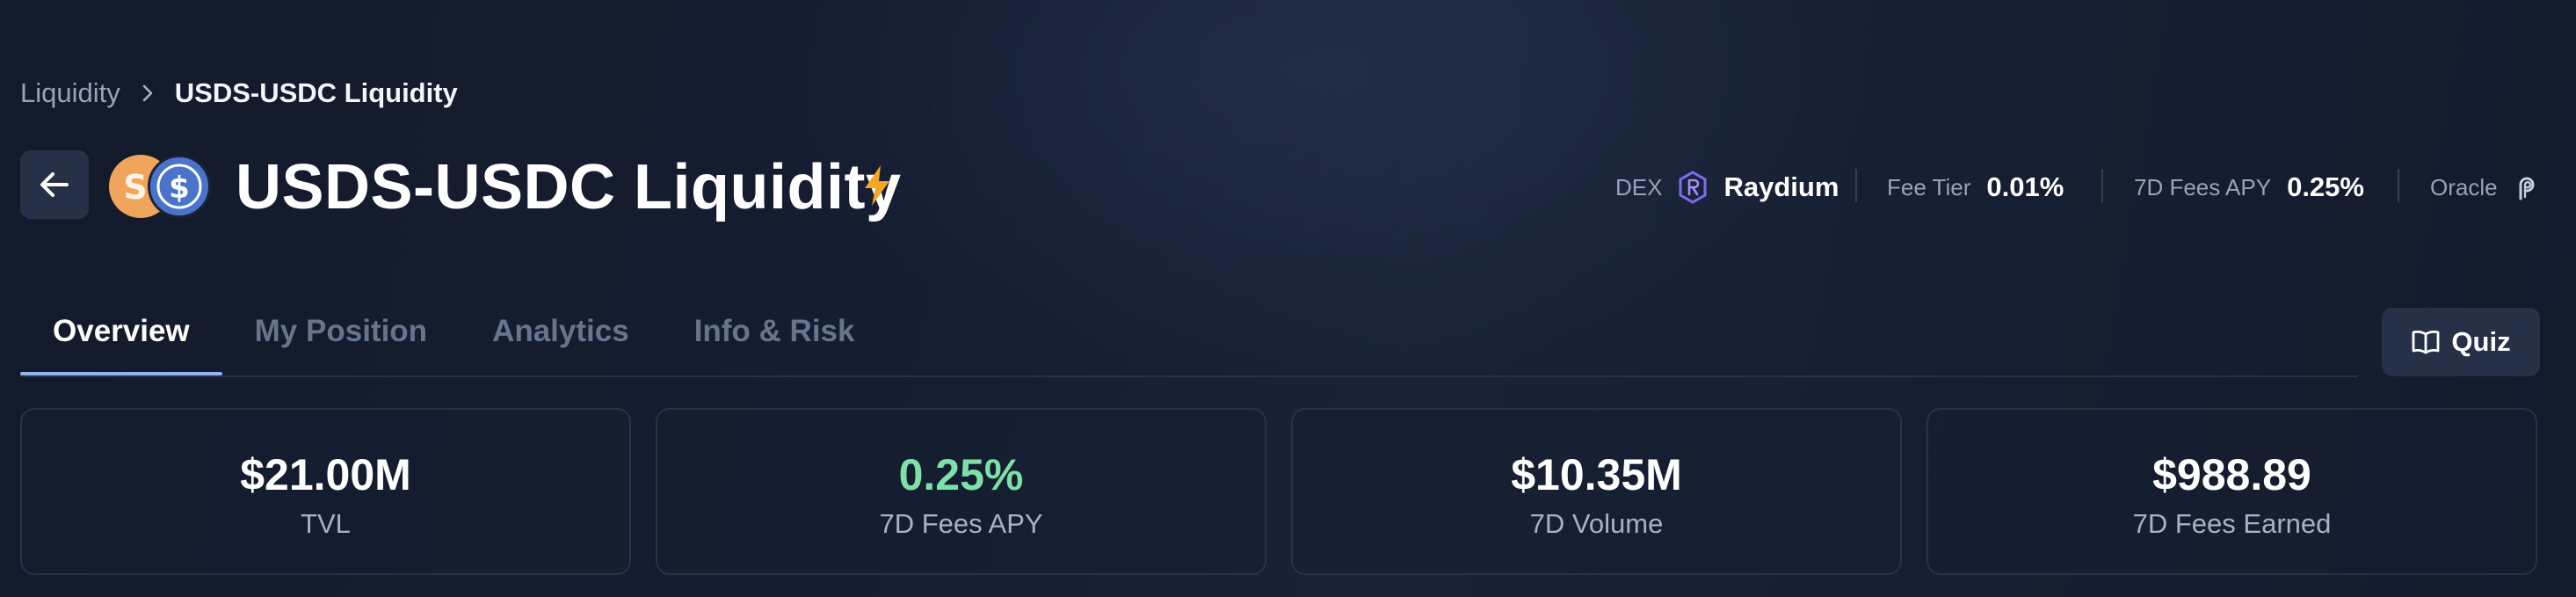 This screenshot has height=597, width=2576. I want to click on quiz-button: Quiz, so click(2461, 342).